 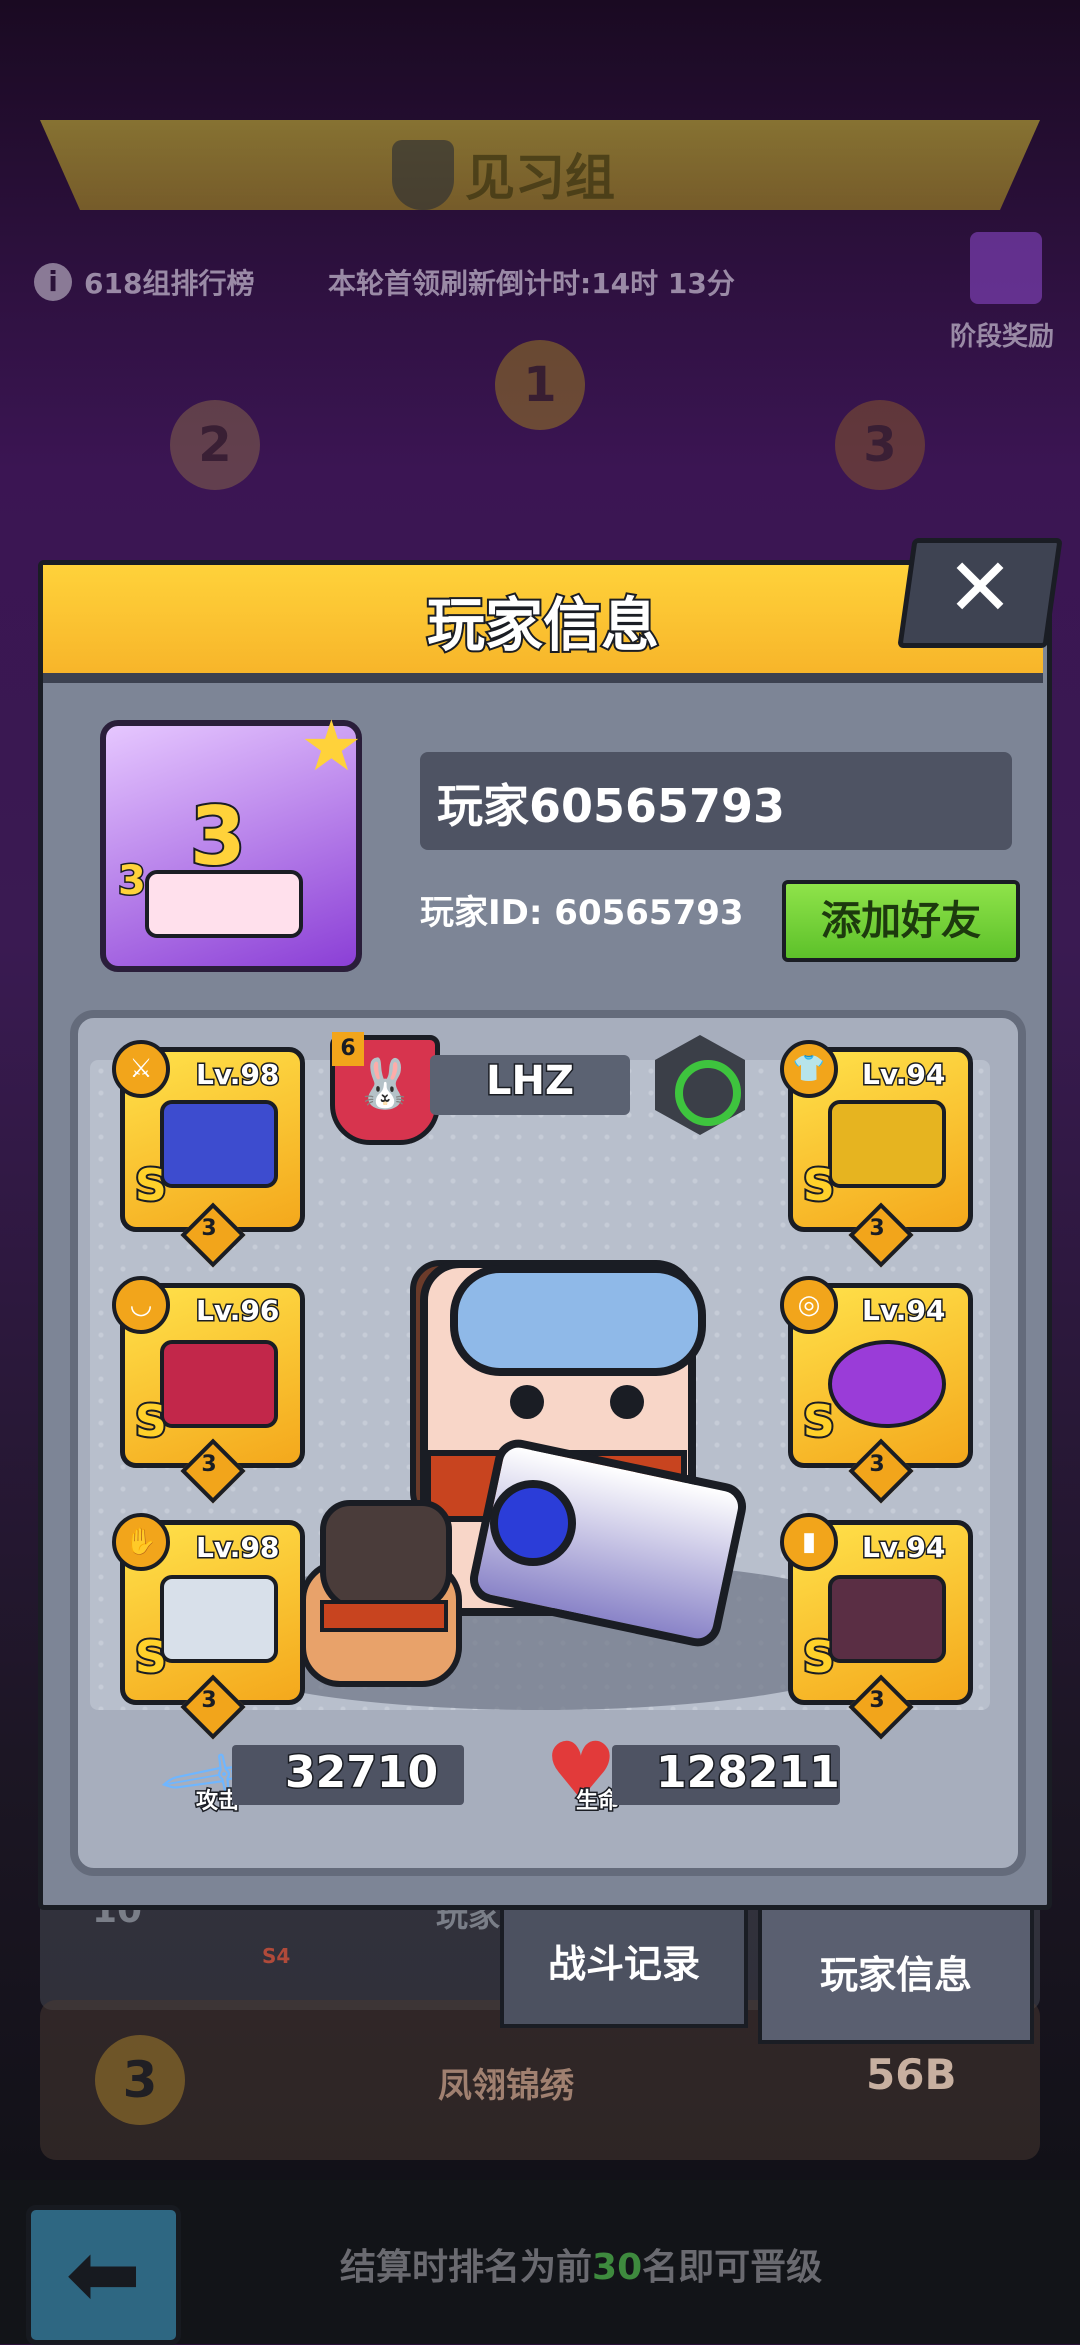 I want to click on podium-rank-3: 3, so click(x=880, y=445).